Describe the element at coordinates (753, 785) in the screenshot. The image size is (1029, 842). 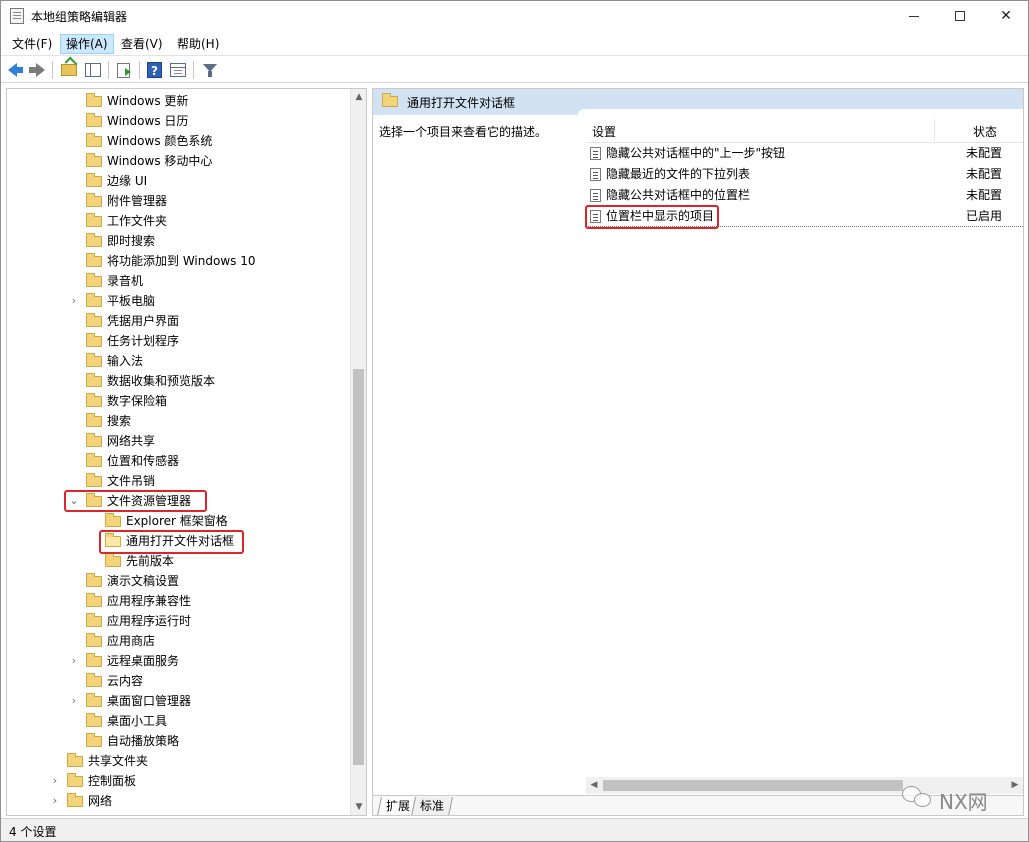
I see `horizontal-scroll-thumb` at that location.